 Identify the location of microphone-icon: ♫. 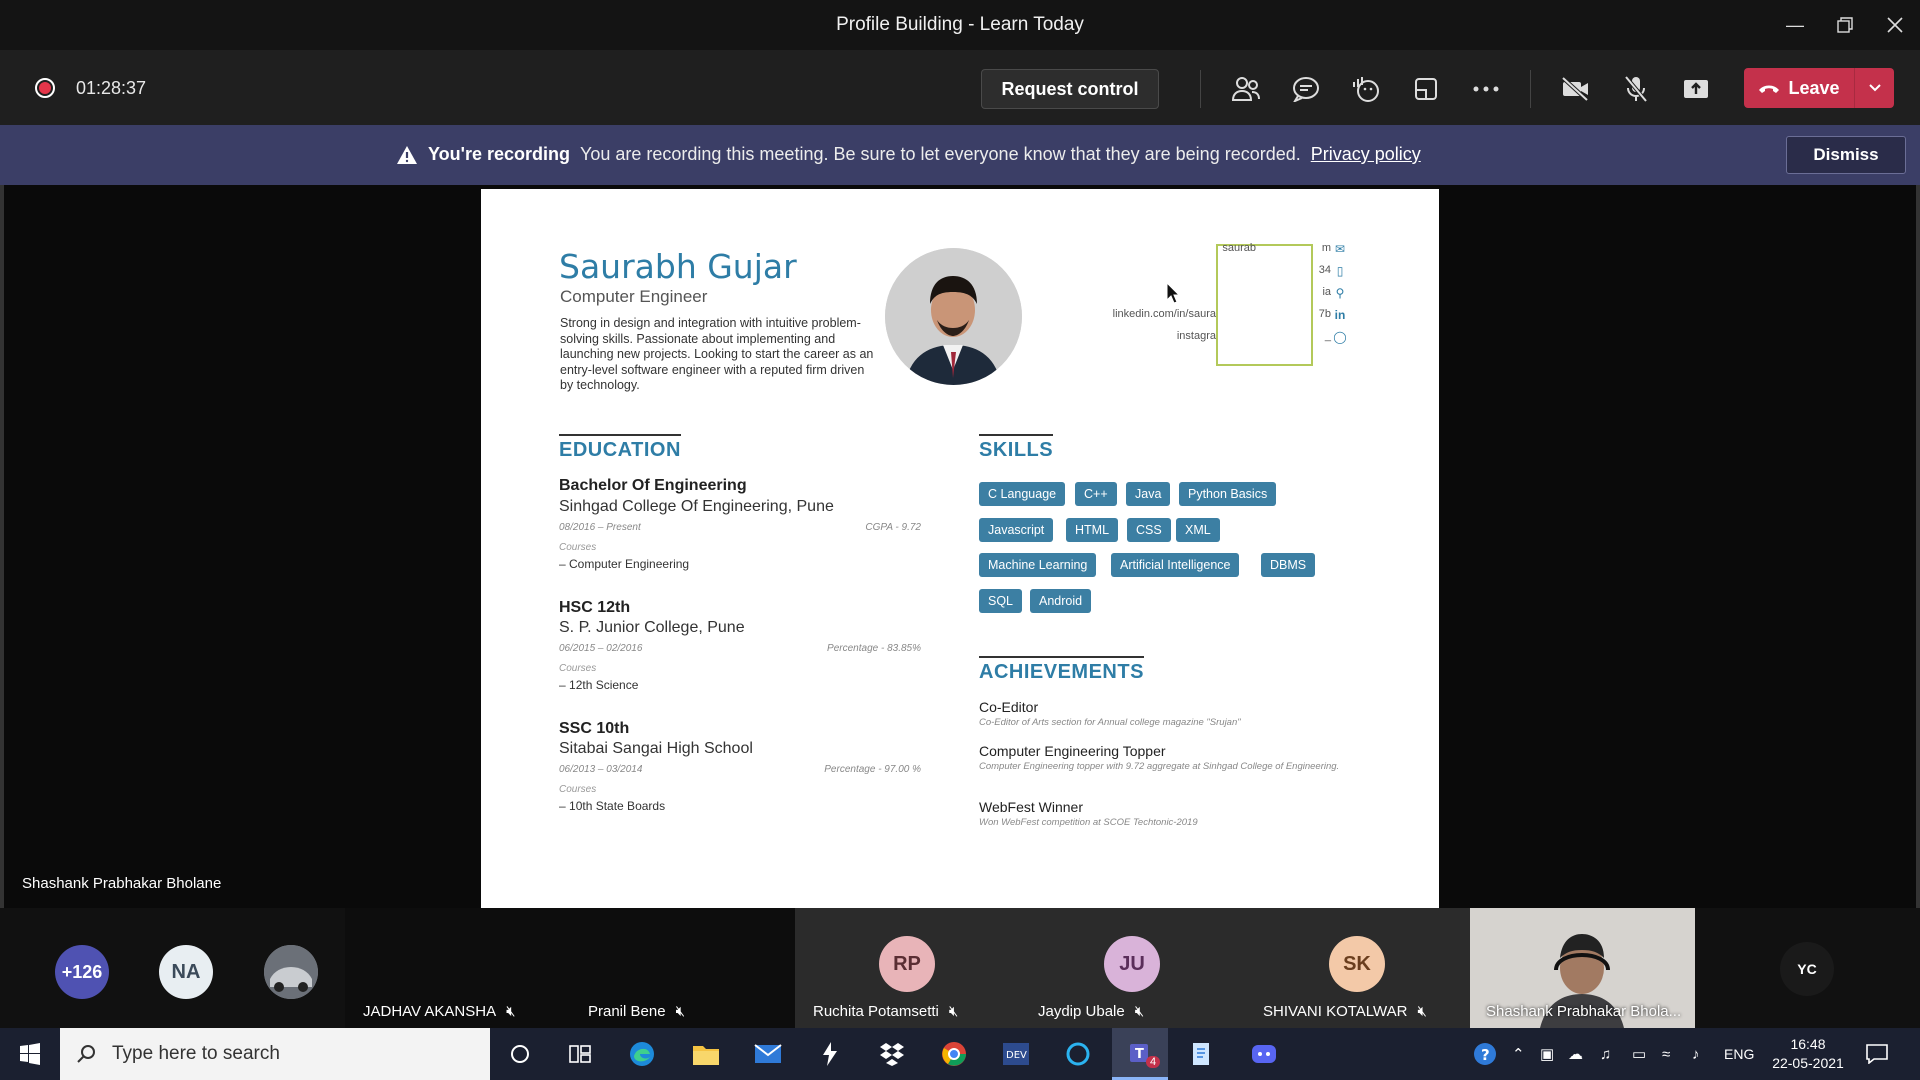
(1605, 1054).